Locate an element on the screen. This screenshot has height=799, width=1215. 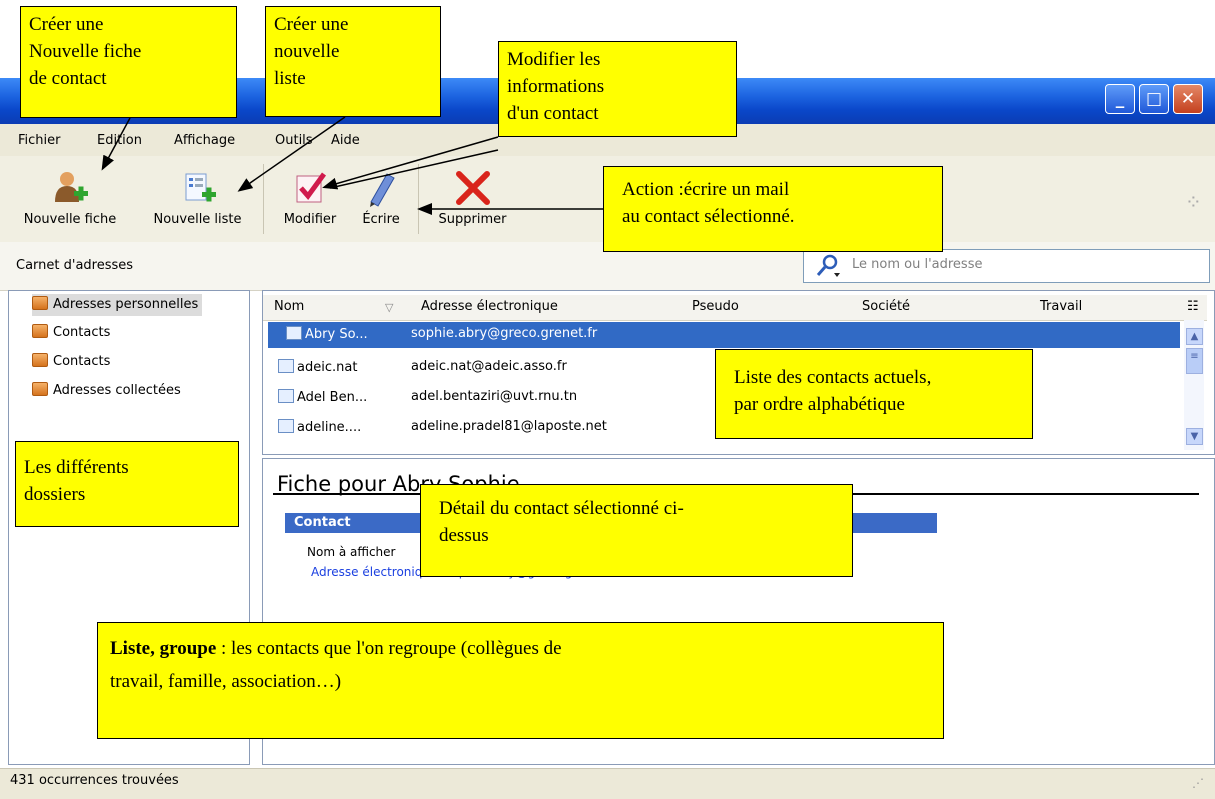
callout-new-list: Créer une nouvelle liste is located at coordinates (353, 61).